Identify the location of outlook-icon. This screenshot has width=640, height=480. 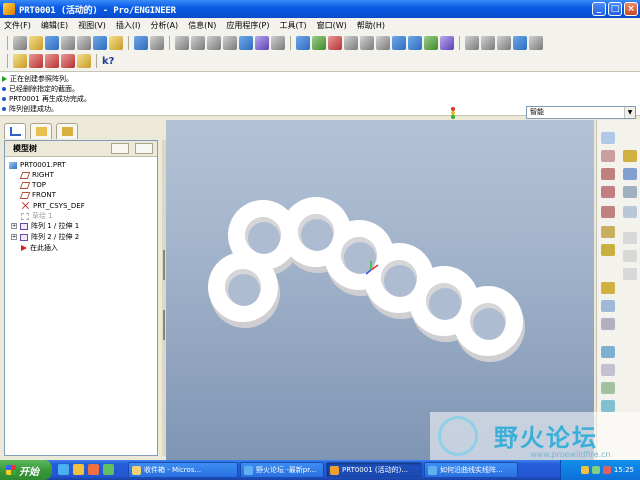
(78, 469).